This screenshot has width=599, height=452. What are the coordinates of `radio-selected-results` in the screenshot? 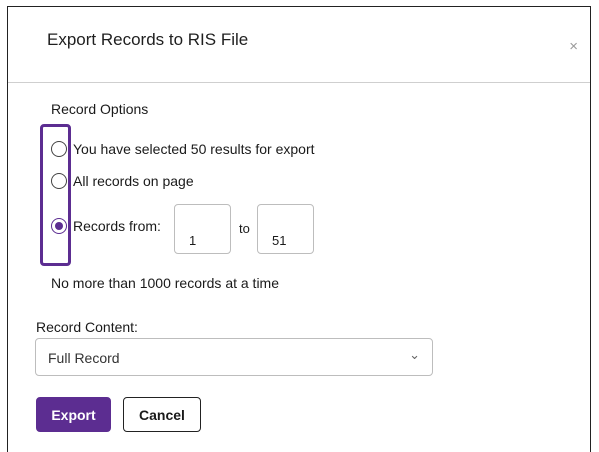 It's located at (59, 149).